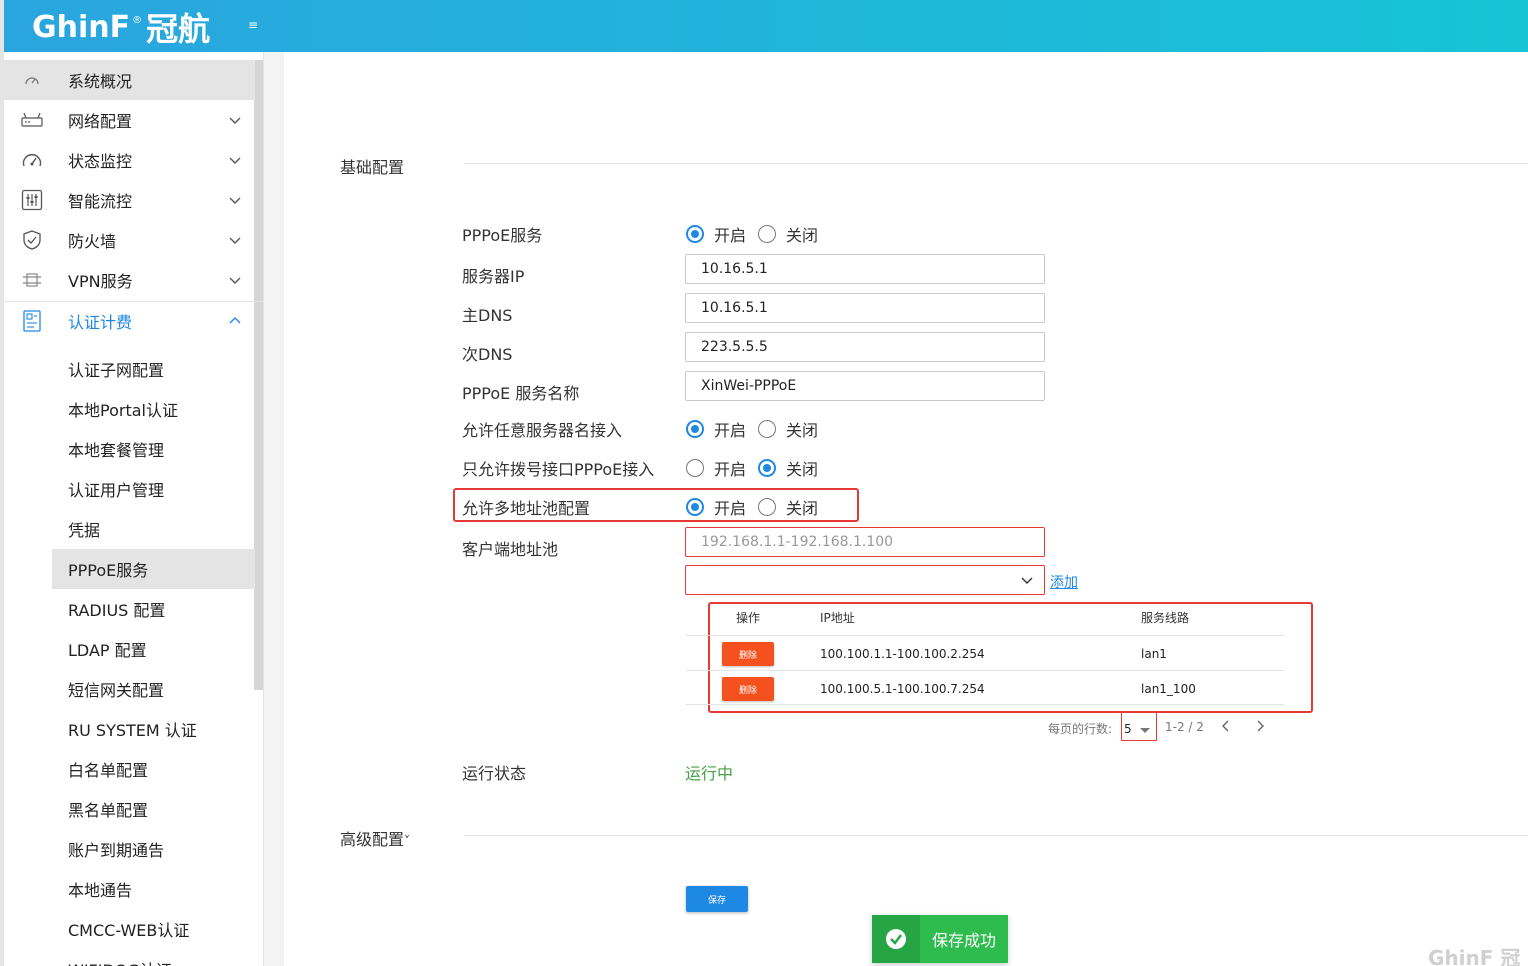  What do you see at coordinates (767, 234) in the screenshot?
I see `radio-pppoe-service-off` at bounding box center [767, 234].